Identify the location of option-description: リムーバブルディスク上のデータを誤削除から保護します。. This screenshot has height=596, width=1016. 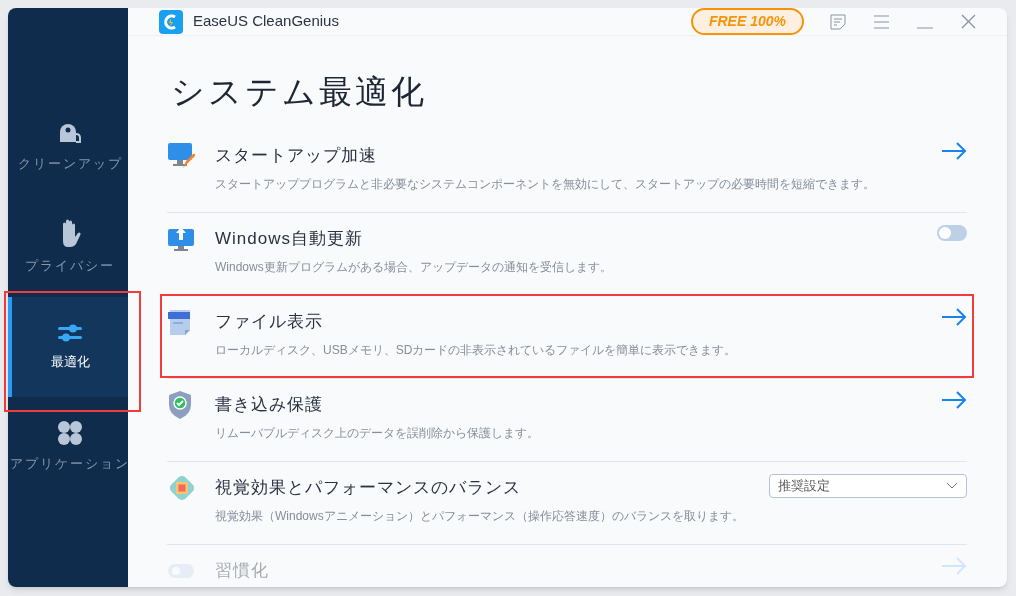
(377, 433).